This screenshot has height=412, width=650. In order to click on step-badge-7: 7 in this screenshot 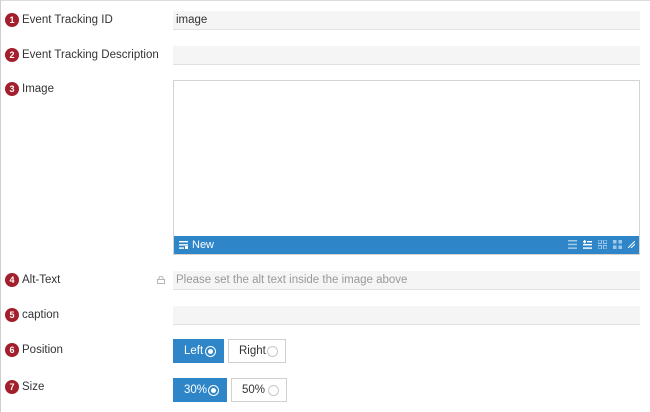, I will do `click(12, 387)`.